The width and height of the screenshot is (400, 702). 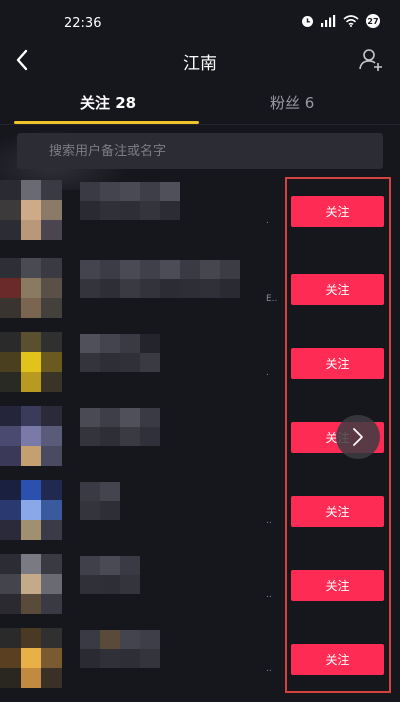 I want to click on status-icons: 27, so click(x=340, y=21).